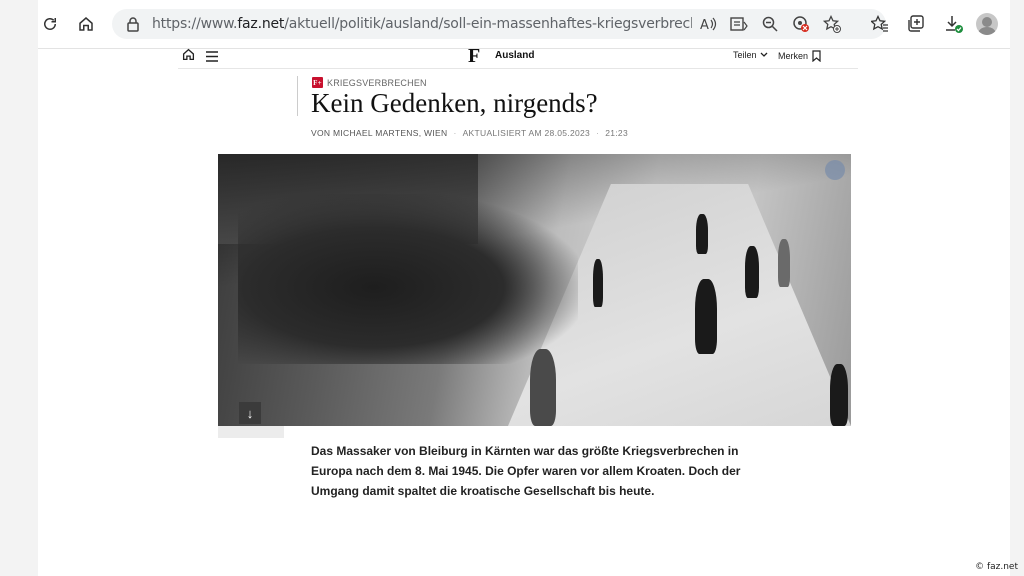 This screenshot has height=576, width=1024. I want to click on plus-badge-icon: F+, so click(317, 82).